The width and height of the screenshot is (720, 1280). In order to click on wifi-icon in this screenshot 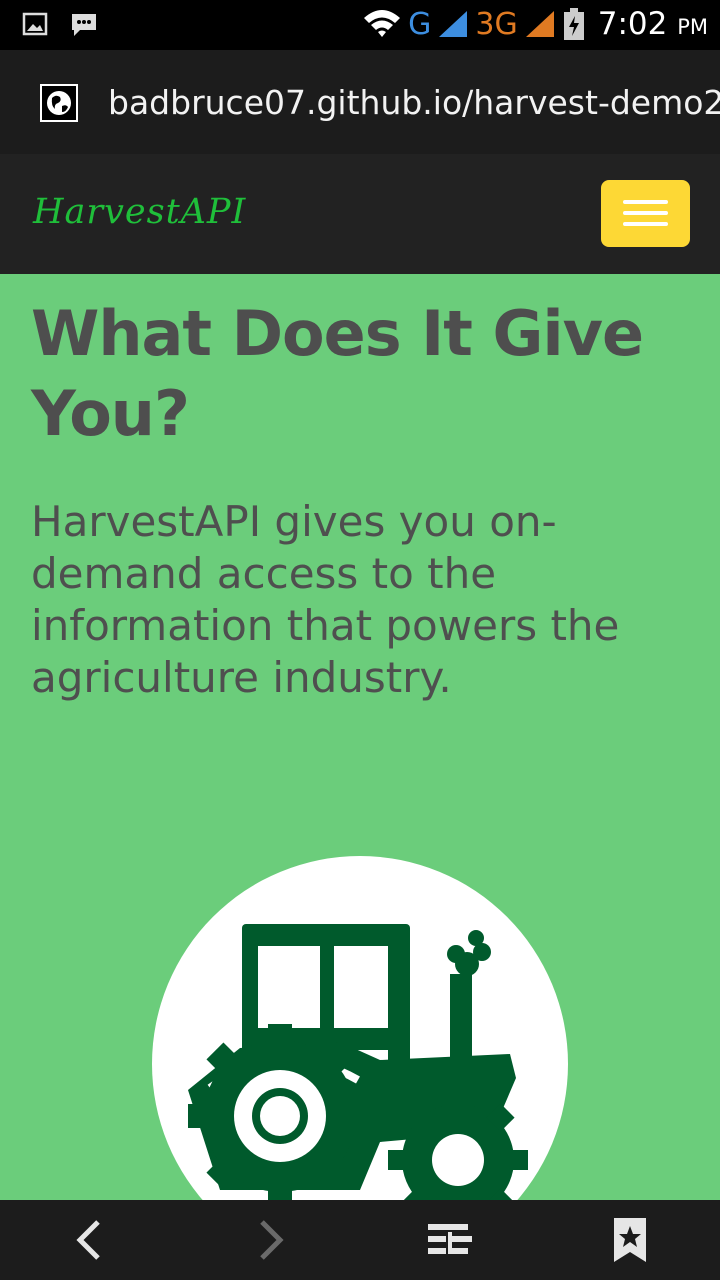, I will do `click(382, 23)`.